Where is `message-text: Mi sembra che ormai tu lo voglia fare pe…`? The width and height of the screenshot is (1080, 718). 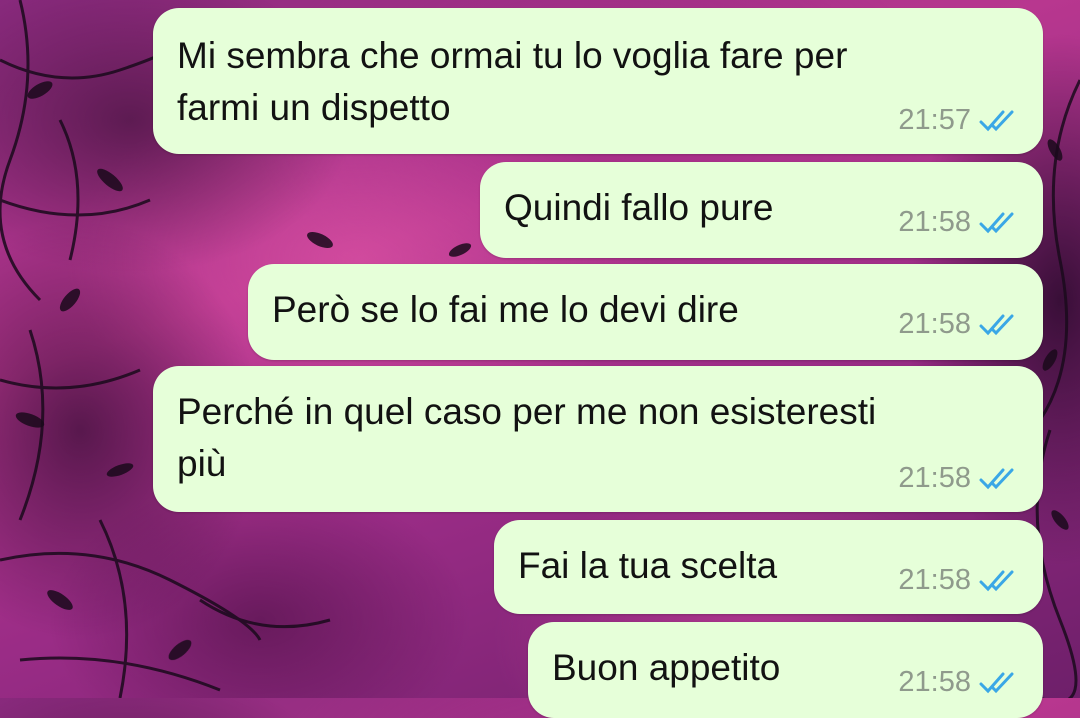 message-text: Mi sembra che ormai tu lo voglia fare pe… is located at coordinates (512, 81).